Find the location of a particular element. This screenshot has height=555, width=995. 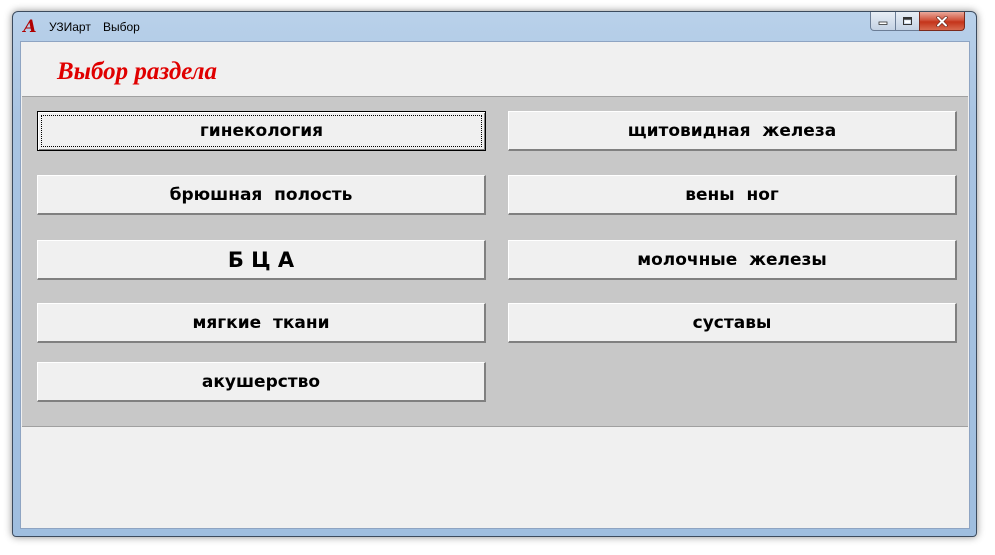

section-button-soft-tissue: мягкие ткани is located at coordinates (261, 323).